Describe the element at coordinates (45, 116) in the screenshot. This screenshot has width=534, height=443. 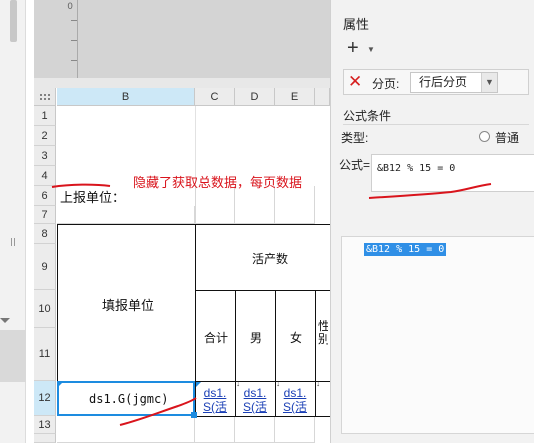
I see `row-header-1: 1` at that location.